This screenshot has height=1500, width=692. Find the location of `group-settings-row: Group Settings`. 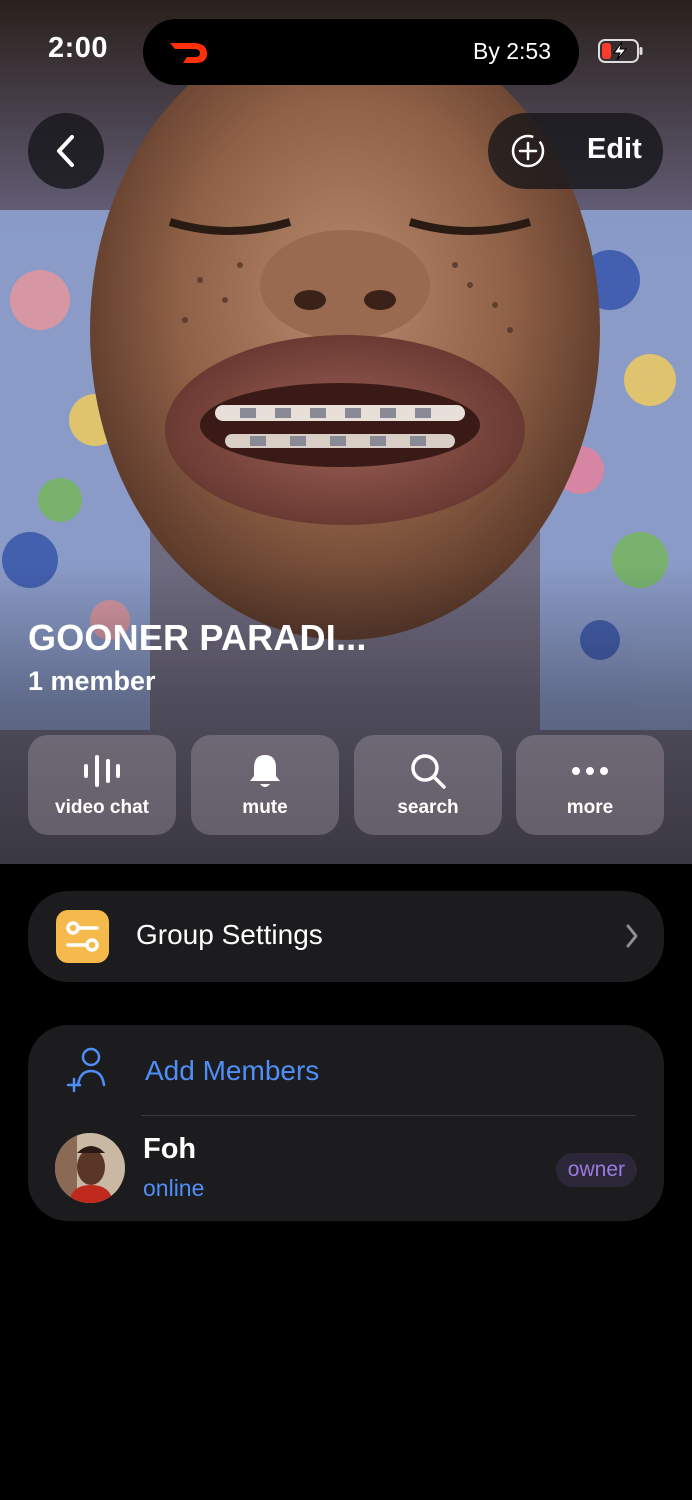

group-settings-row: Group Settings is located at coordinates (346, 936).